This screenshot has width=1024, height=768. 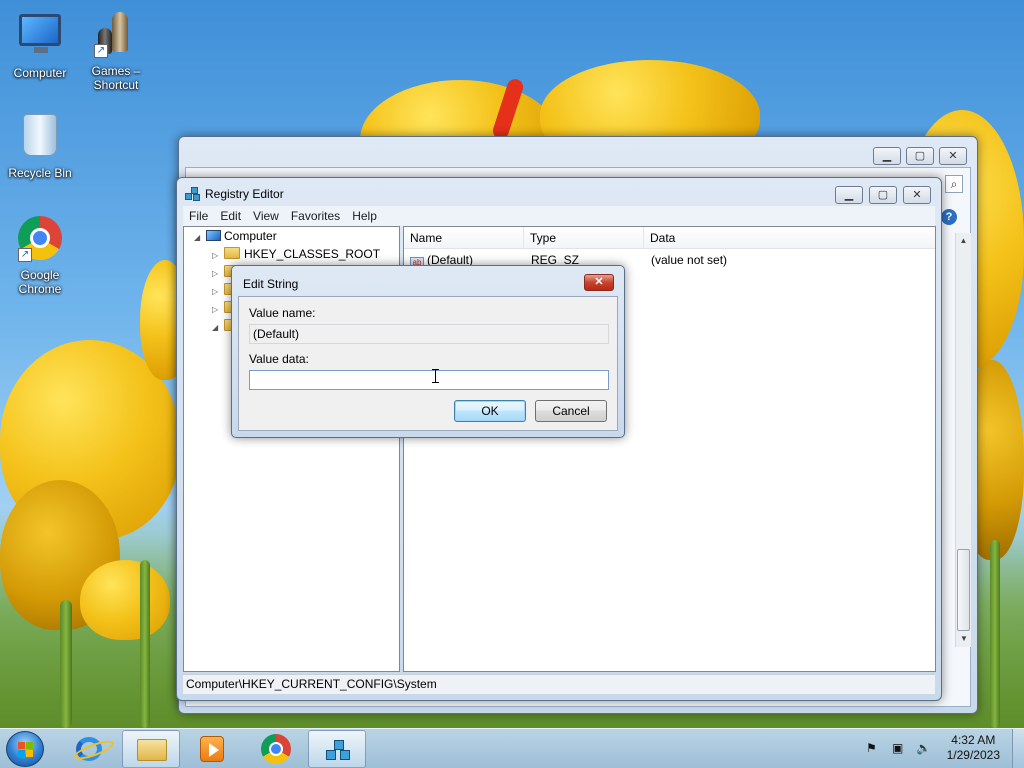 I want to click on tree-item-label: Computer, so click(x=250, y=236).